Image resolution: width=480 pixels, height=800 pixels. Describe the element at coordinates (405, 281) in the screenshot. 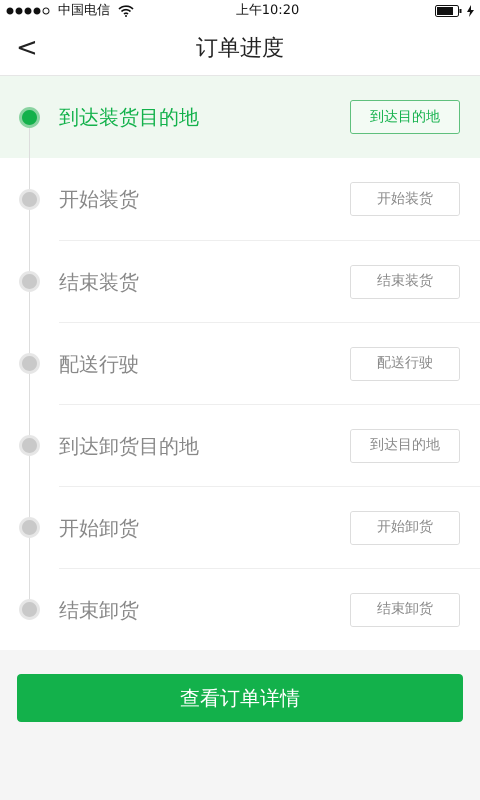

I see `step-action-button: 结束装货` at that location.